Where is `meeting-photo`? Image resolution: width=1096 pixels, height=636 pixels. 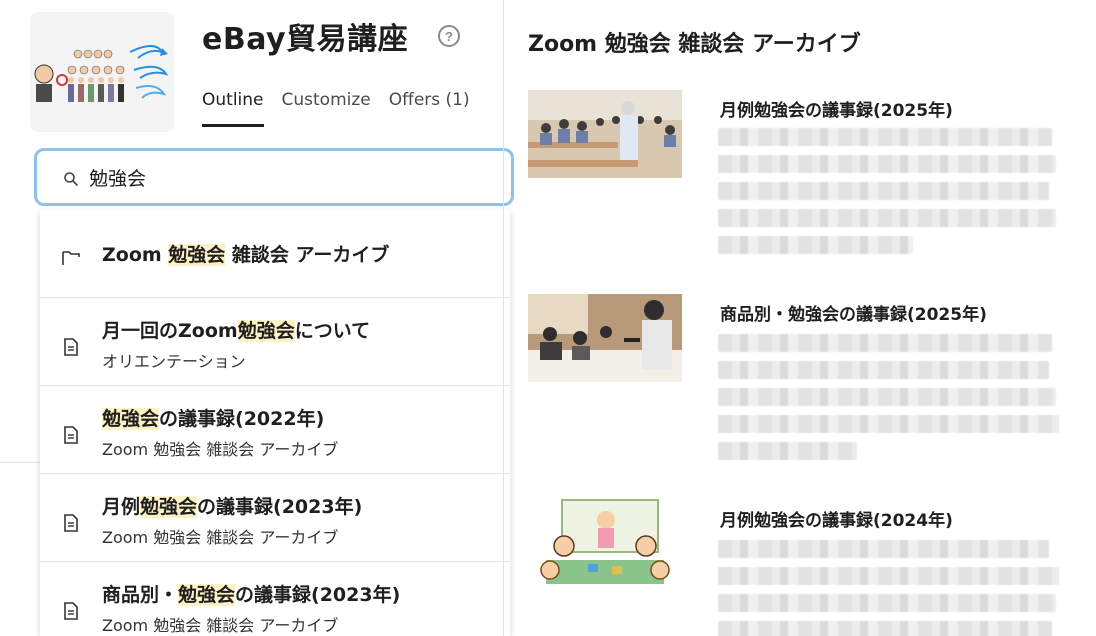 meeting-photo is located at coordinates (605, 338).